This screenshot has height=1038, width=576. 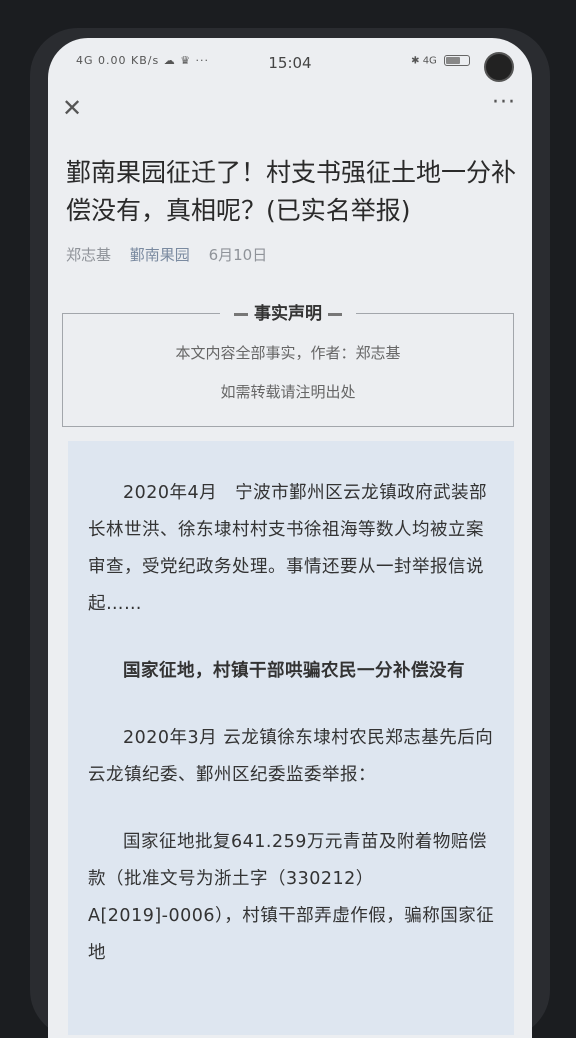 What do you see at coordinates (440, 61) in the screenshot?
I see `status-right-icons: ✱ 4G` at bounding box center [440, 61].